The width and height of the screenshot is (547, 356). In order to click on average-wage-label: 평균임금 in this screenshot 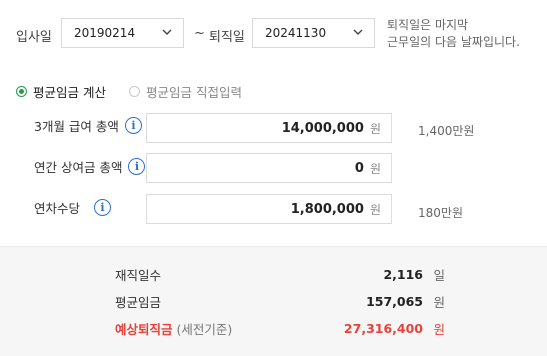, I will do `click(138, 302)`.